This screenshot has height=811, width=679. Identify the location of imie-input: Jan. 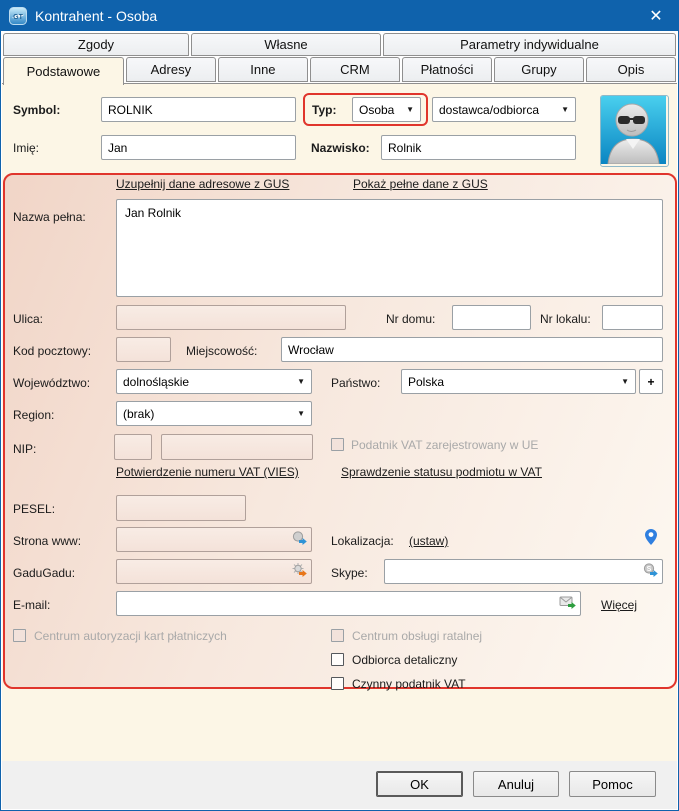
(198, 147).